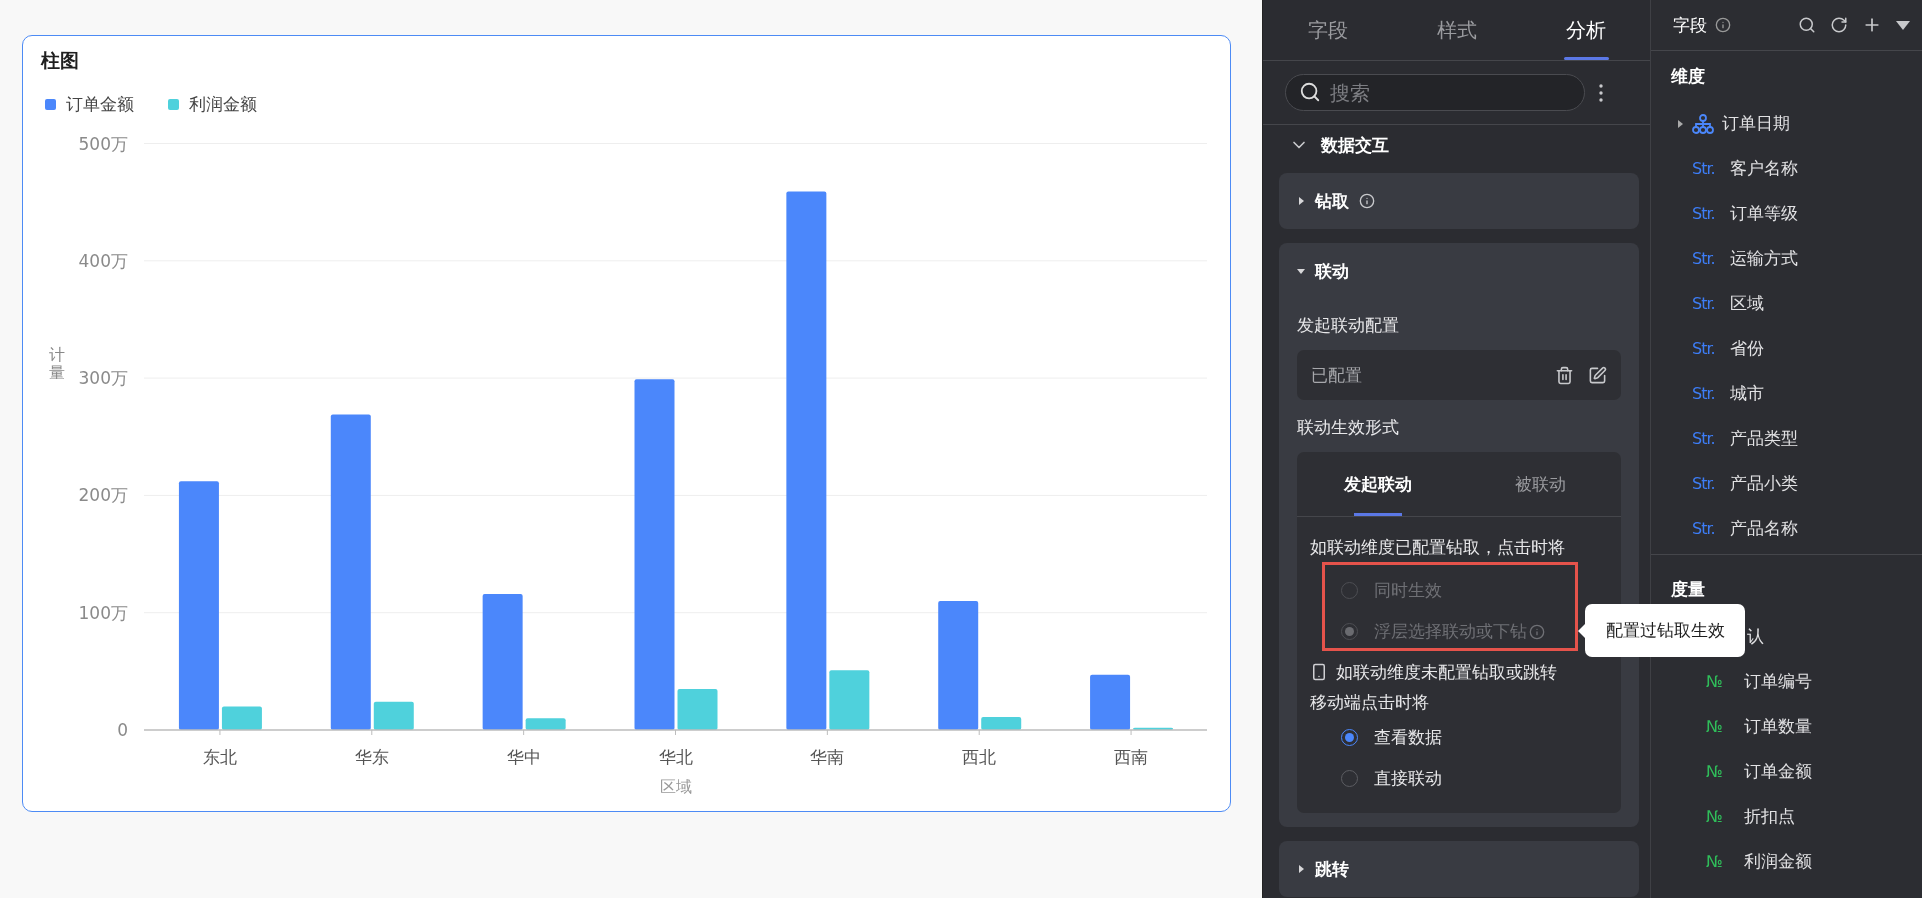 Image resolution: width=1922 pixels, height=898 pixels. What do you see at coordinates (1438, 547) in the screenshot?
I see `hint-text: 如联动维度已配置钻取，点击时将` at bounding box center [1438, 547].